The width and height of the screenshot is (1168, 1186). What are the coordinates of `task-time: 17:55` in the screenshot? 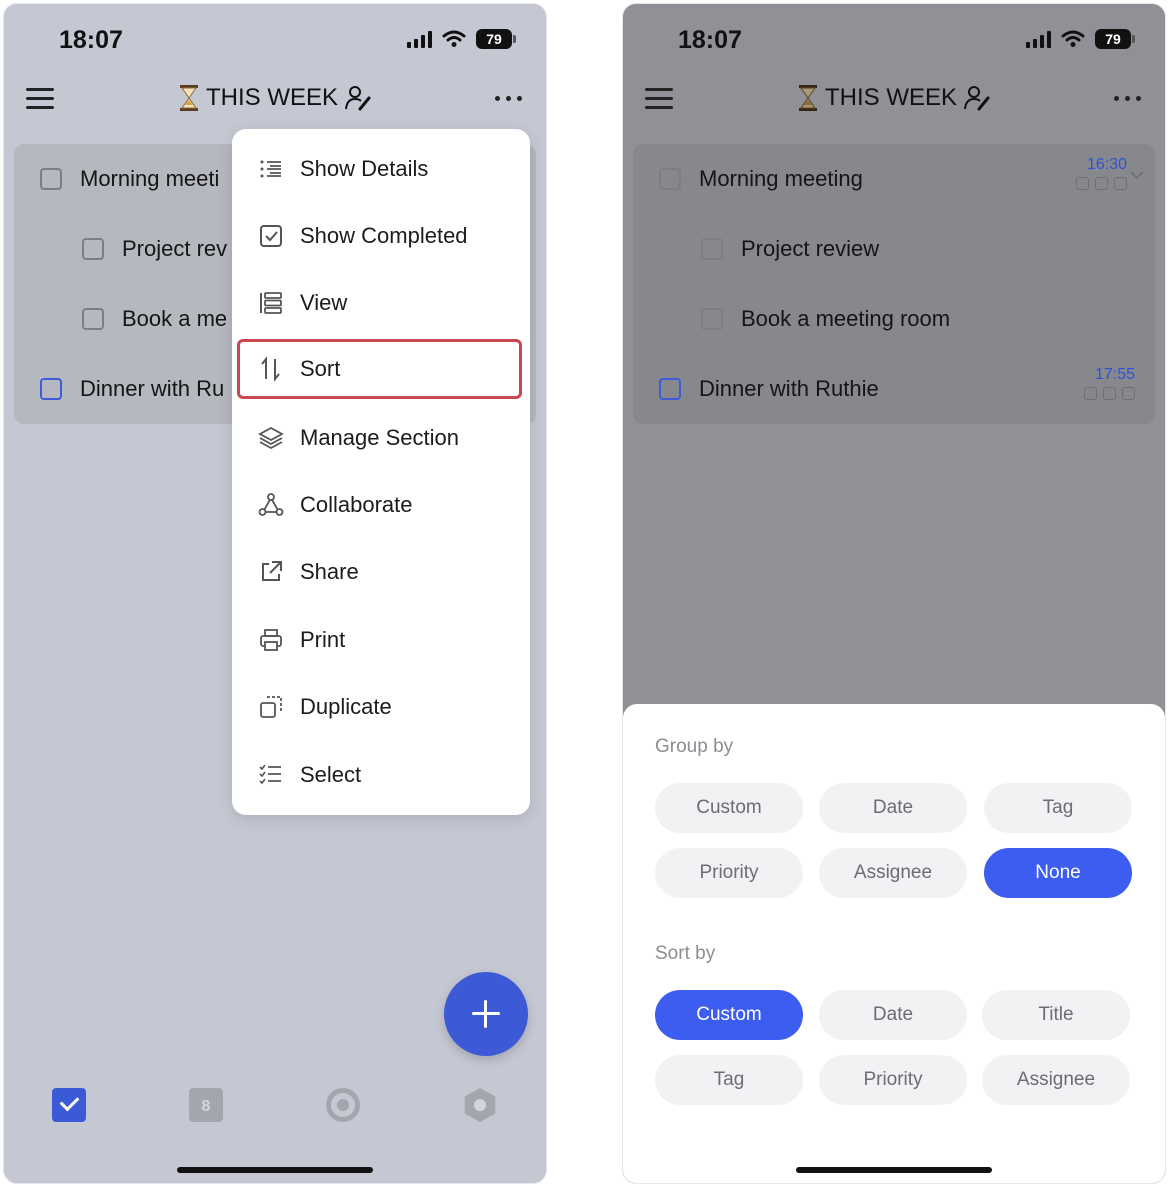 It's located at (1114, 374).